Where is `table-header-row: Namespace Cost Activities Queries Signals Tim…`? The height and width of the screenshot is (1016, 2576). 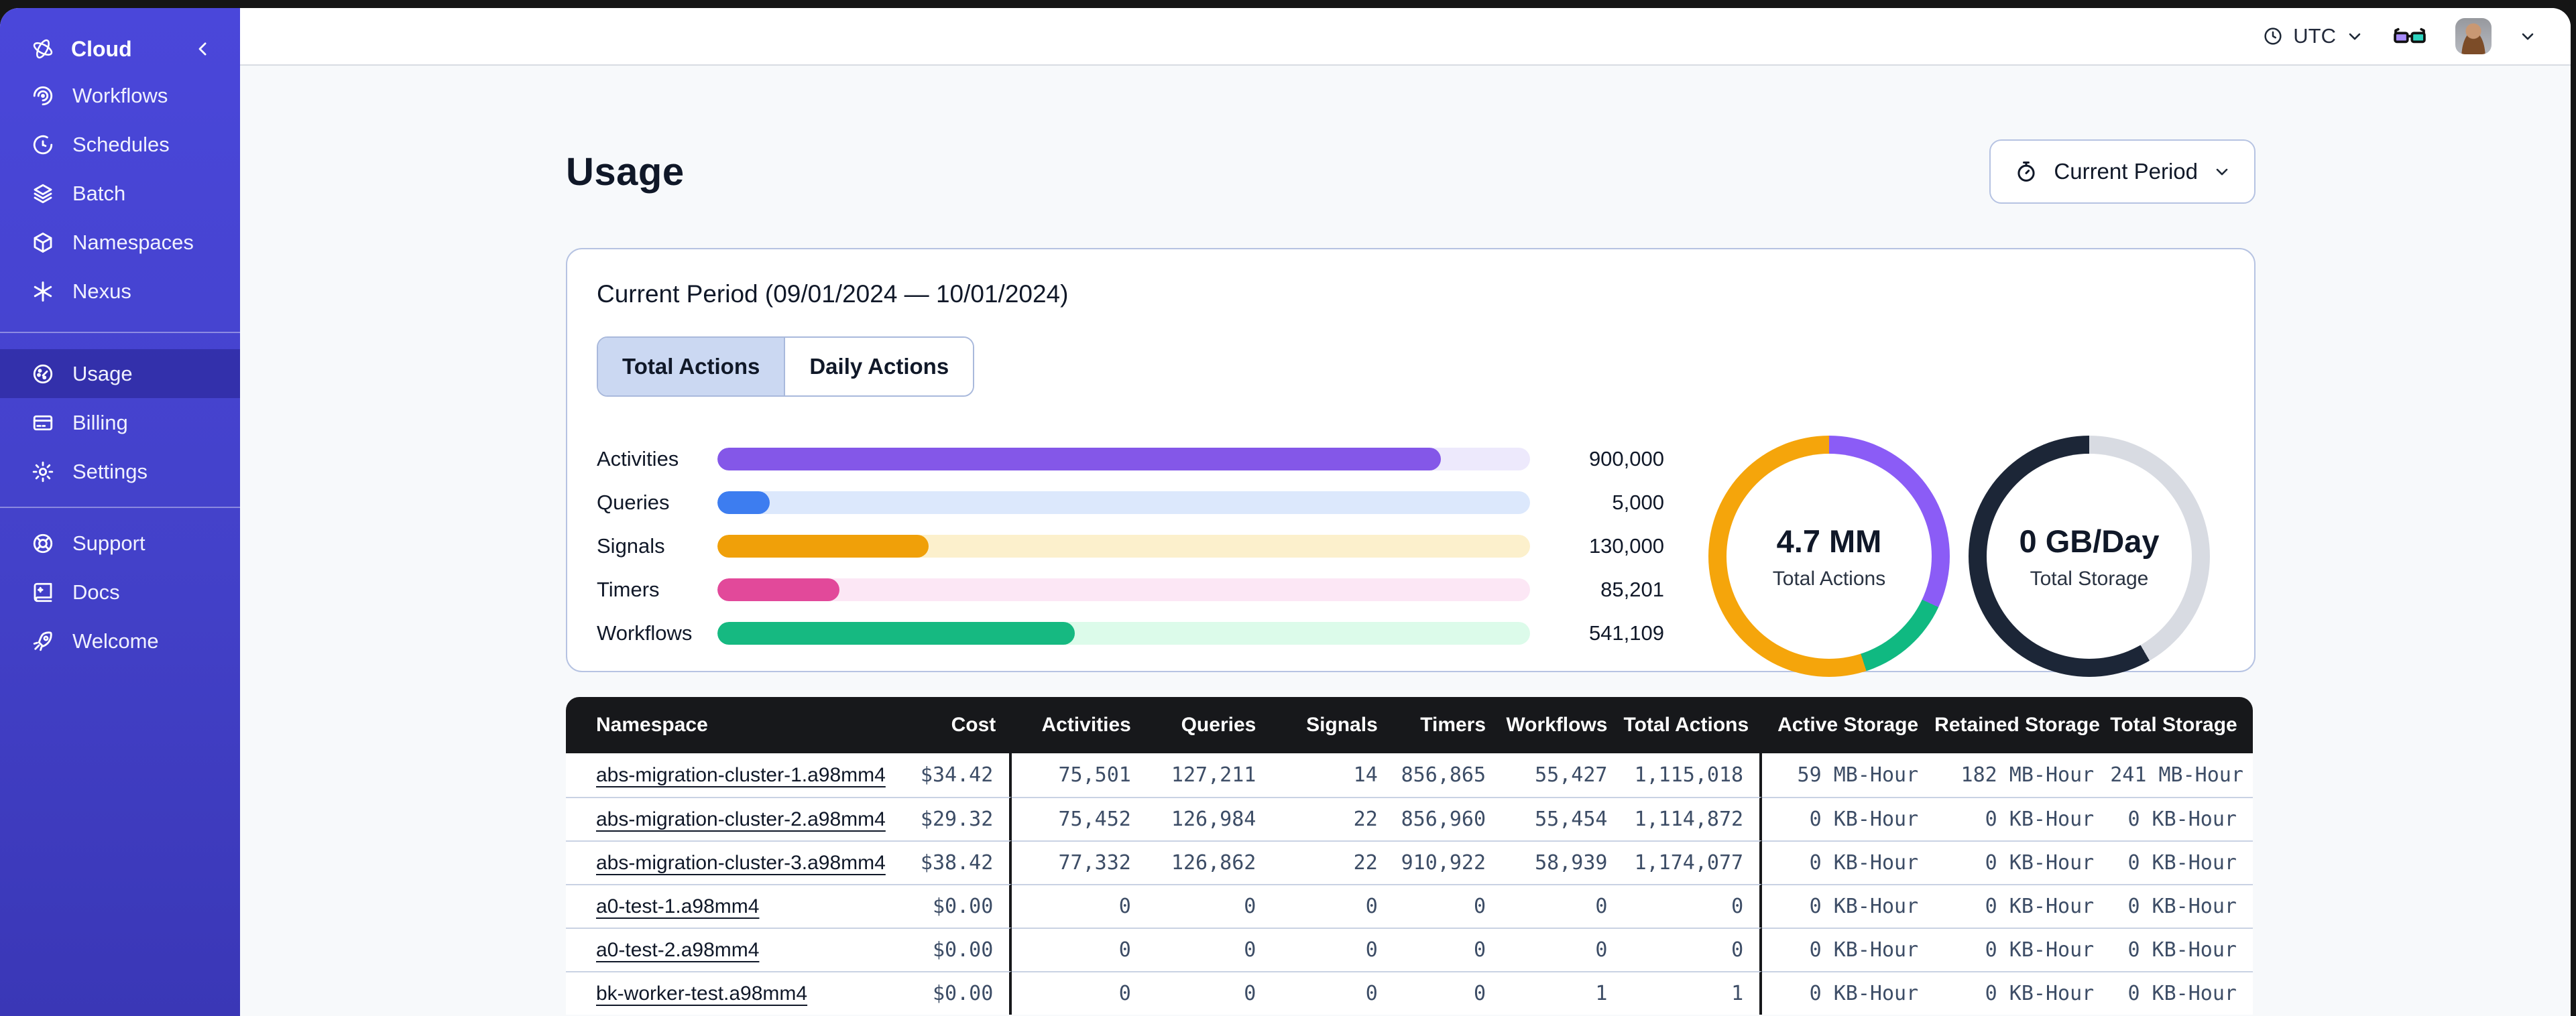 table-header-row: Namespace Cost Activities Queries Signals Tim… is located at coordinates (1409, 725).